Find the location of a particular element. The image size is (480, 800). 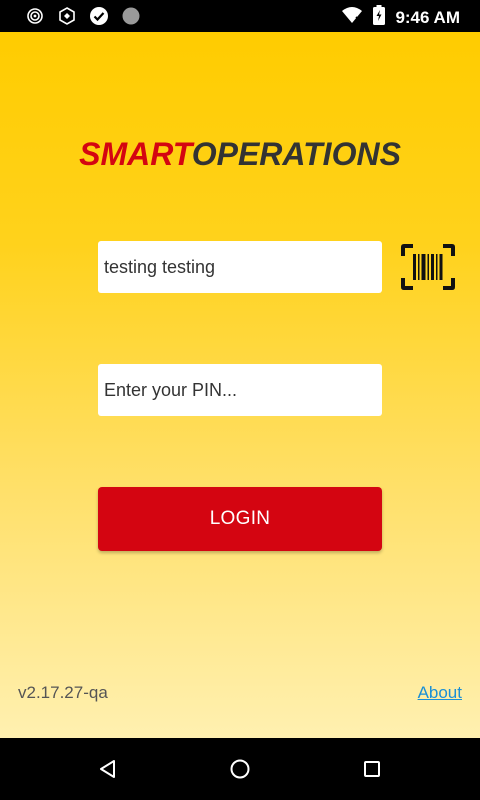

back-icon is located at coordinates (107, 769).